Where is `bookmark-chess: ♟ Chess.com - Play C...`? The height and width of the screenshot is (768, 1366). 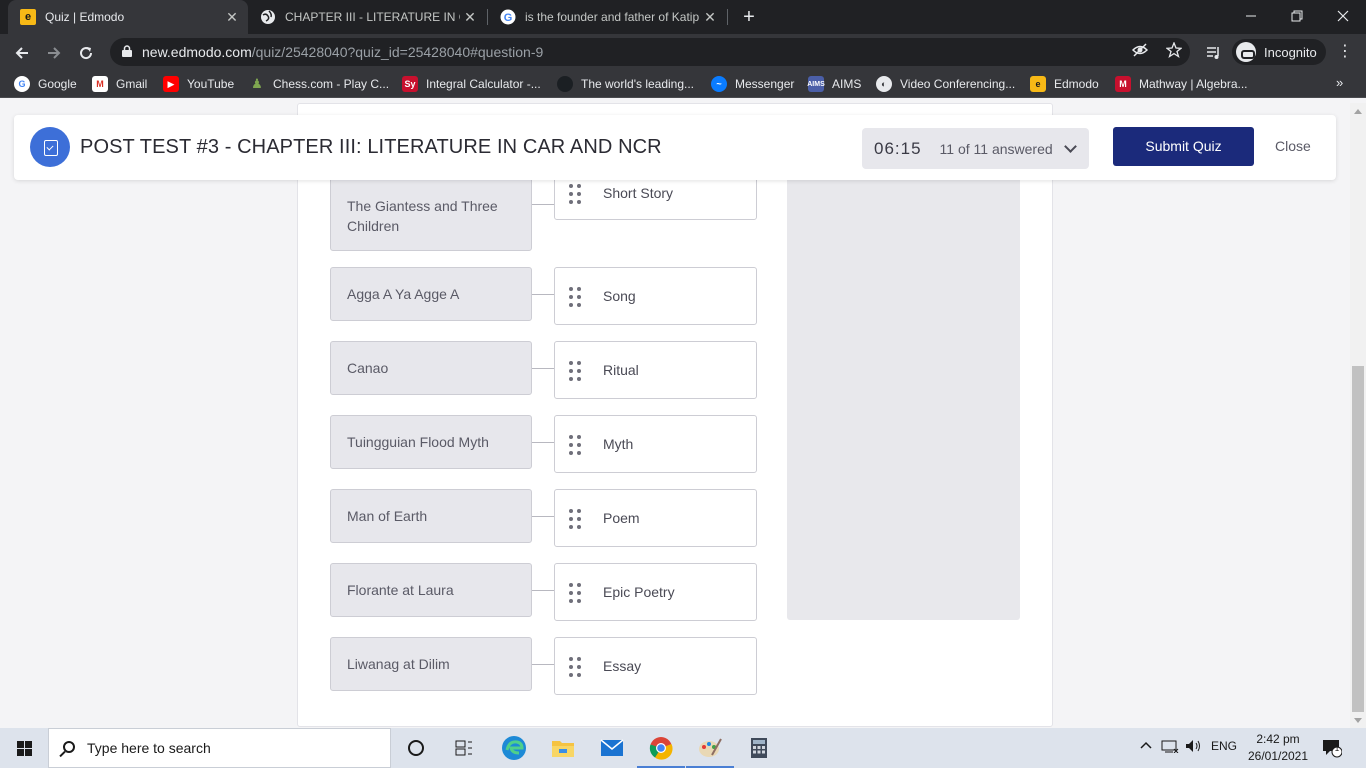
bookmark-chess: ♟ Chess.com - Play C... is located at coordinates (319, 84).